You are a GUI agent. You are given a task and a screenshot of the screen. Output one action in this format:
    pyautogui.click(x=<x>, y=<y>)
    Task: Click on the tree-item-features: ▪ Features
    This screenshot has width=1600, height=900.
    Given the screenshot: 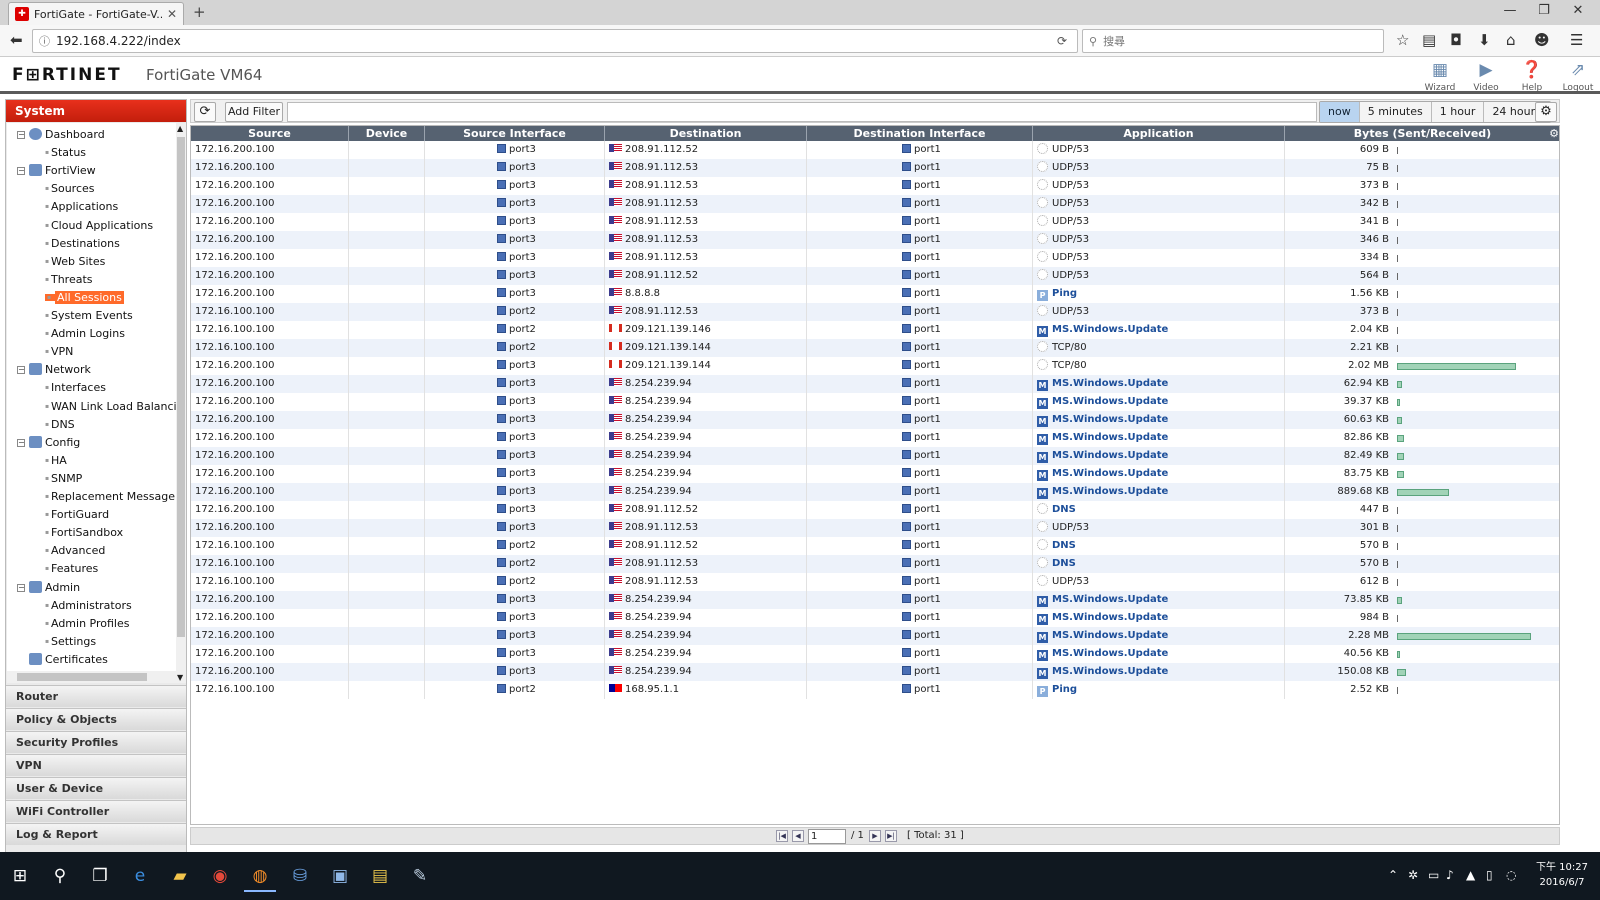 What is the action you would take?
    pyautogui.click(x=71, y=568)
    